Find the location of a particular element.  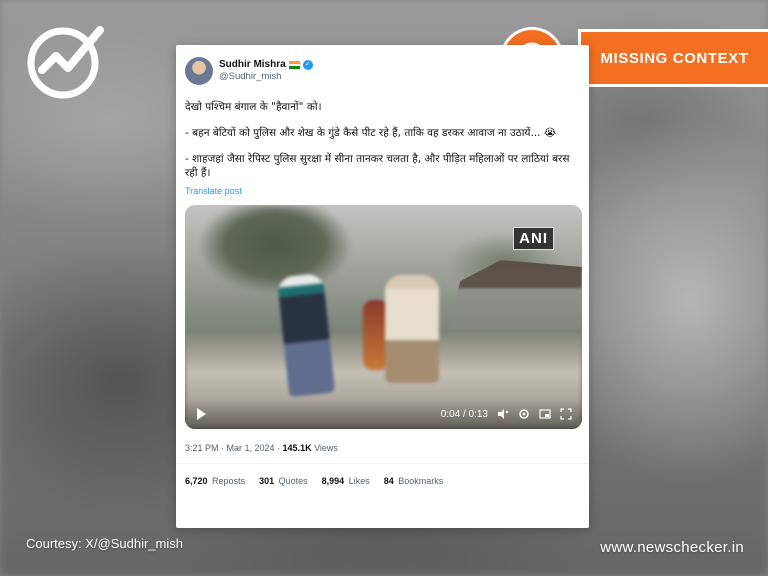

site-url: www.newschecker.in is located at coordinates (672, 547).